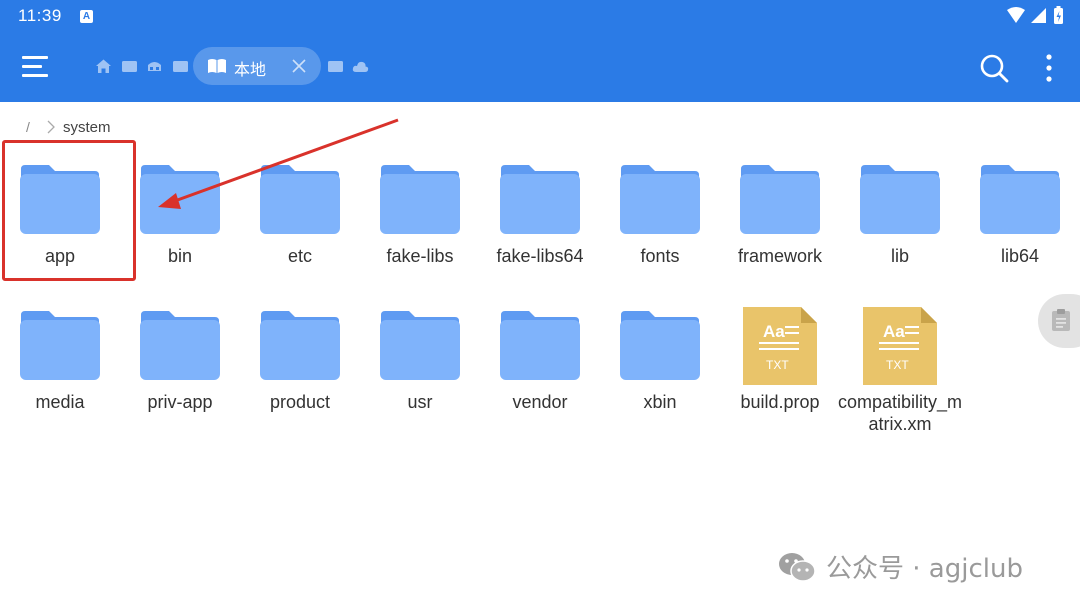  Describe the element at coordinates (35, 57) in the screenshot. I see `menu-icon` at that location.